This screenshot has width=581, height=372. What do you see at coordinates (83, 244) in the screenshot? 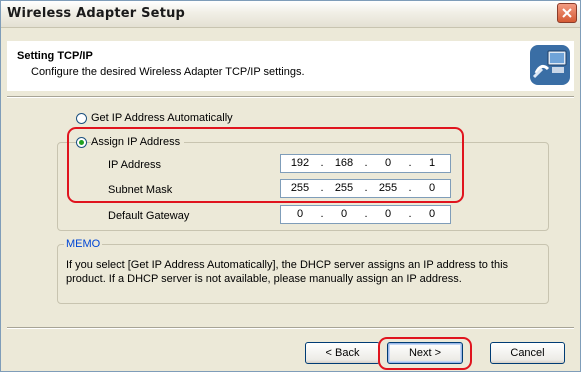
I see `memo-title: MEMO` at bounding box center [83, 244].